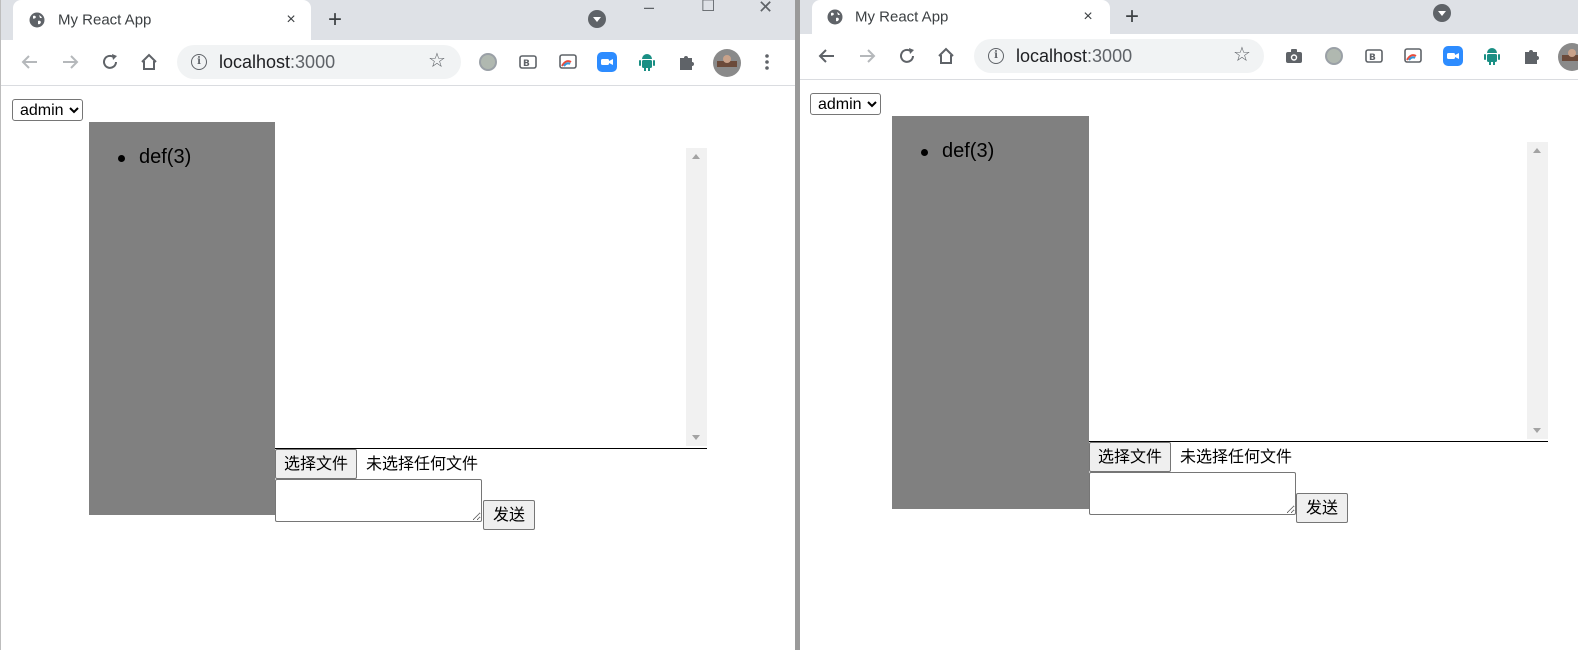 The image size is (1578, 650). Describe the element at coordinates (767, 62) in the screenshot. I see `menu-kebab-icon` at that location.